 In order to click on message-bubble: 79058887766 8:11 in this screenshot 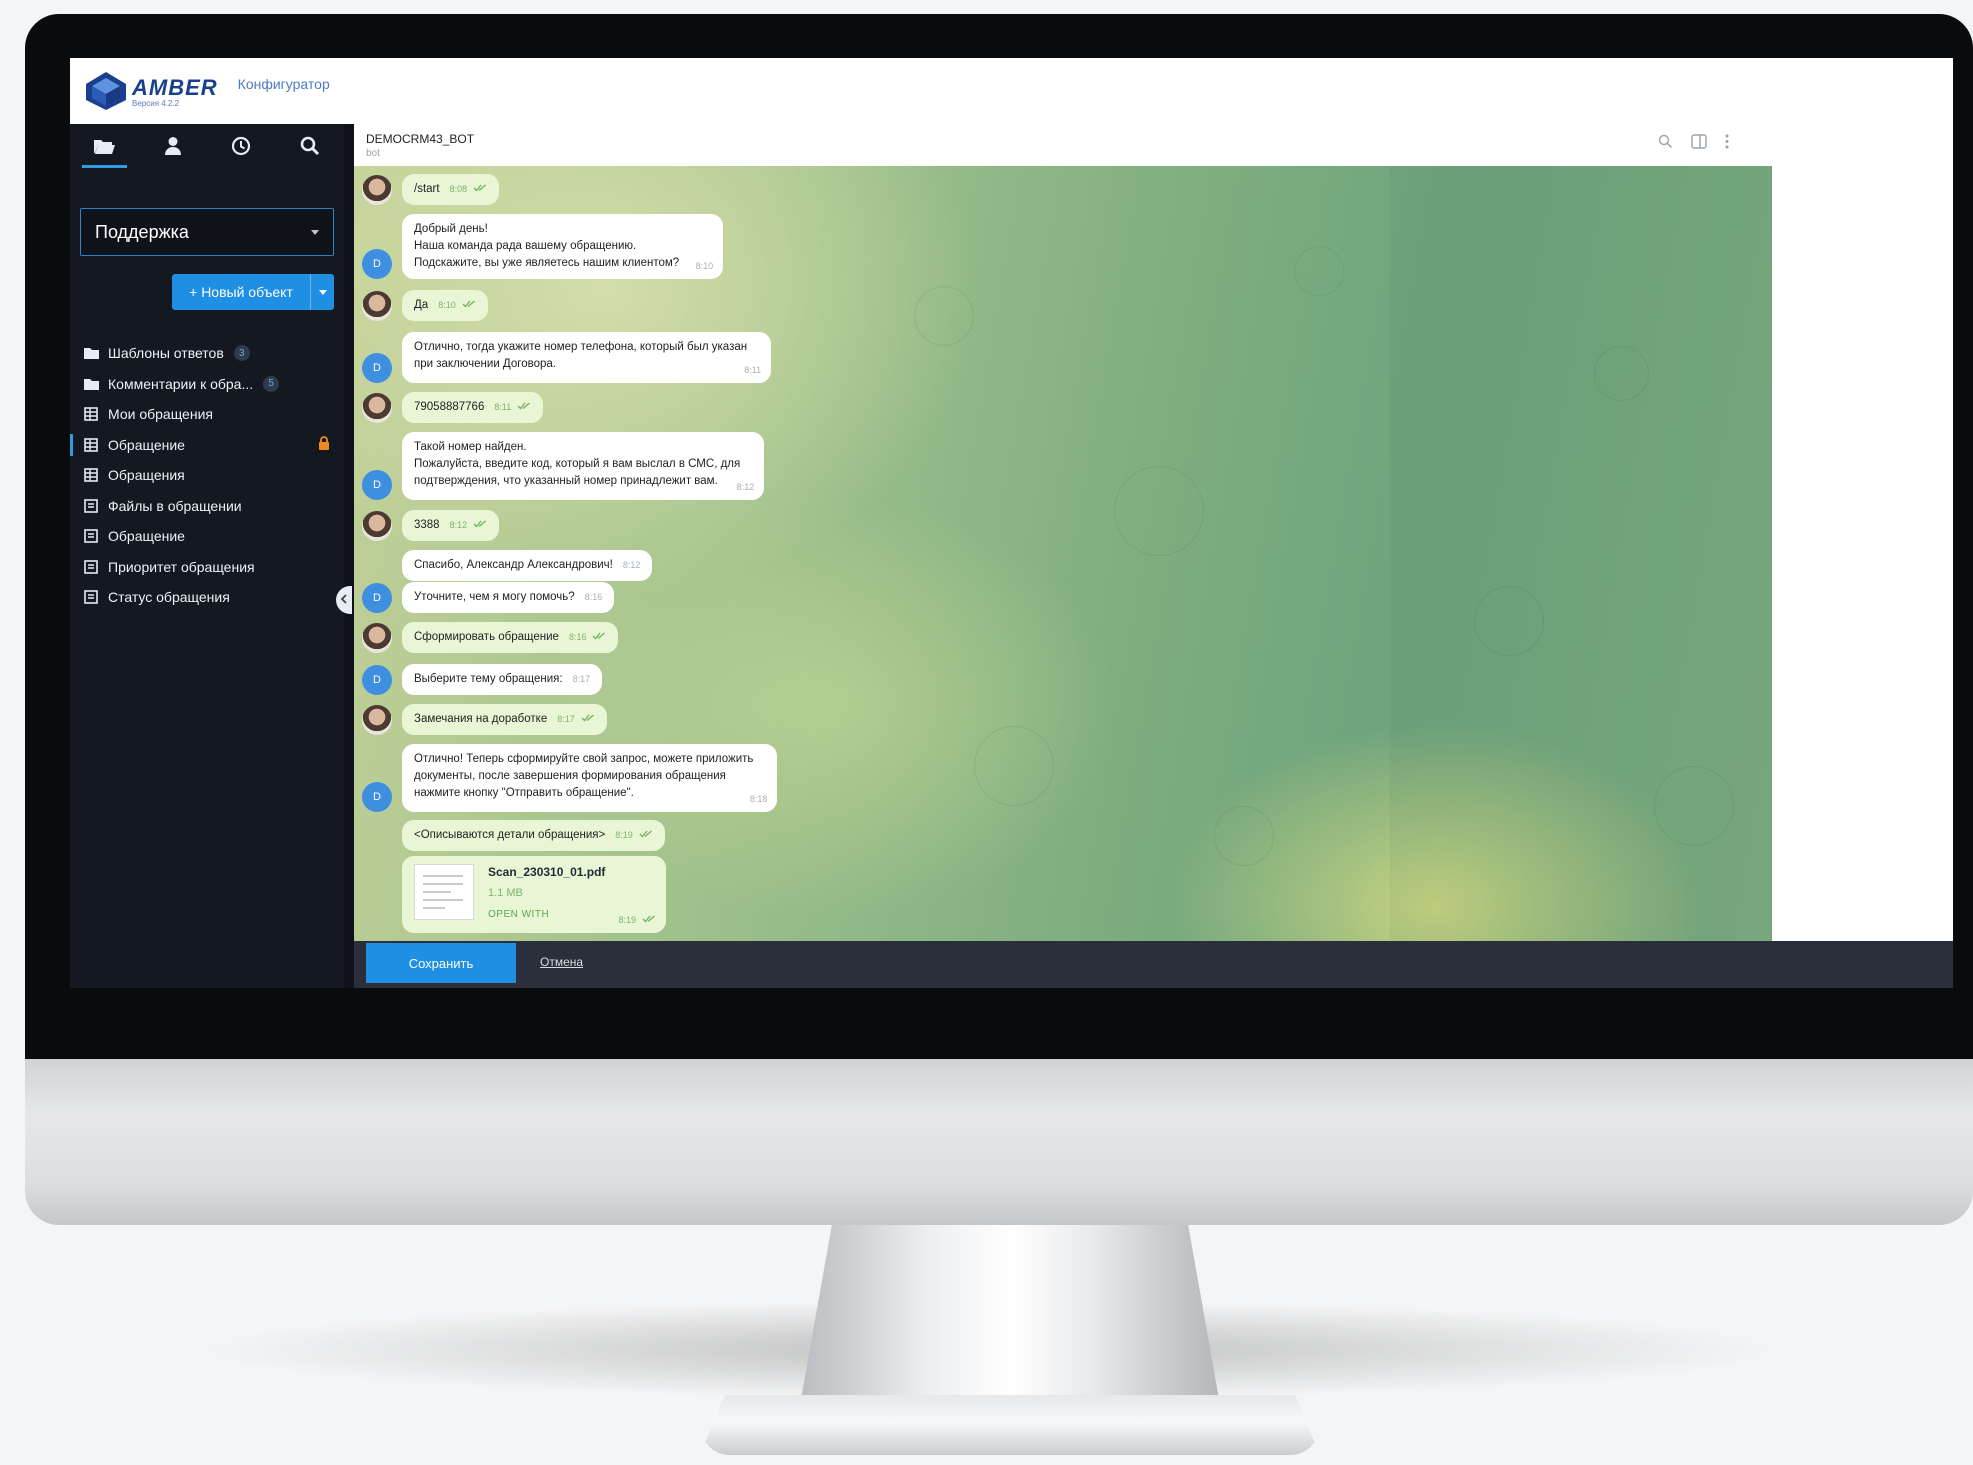, I will do `click(473, 407)`.